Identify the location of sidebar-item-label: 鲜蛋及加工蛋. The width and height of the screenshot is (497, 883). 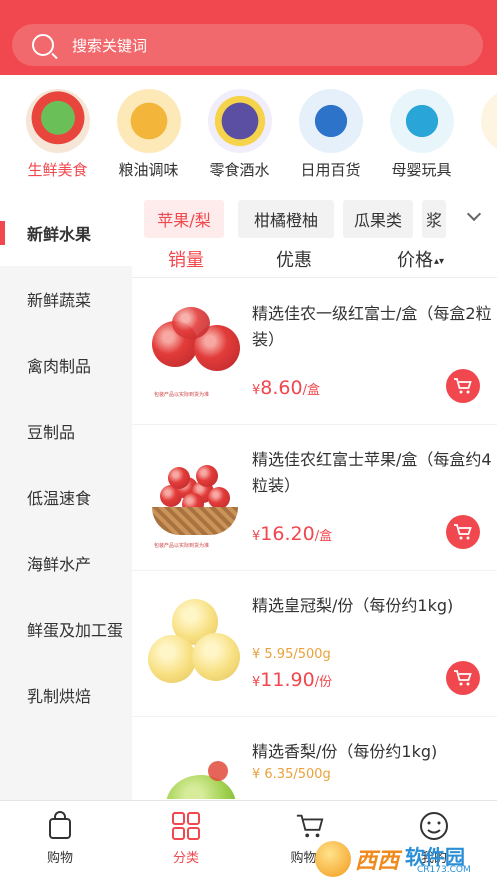
(75, 630).